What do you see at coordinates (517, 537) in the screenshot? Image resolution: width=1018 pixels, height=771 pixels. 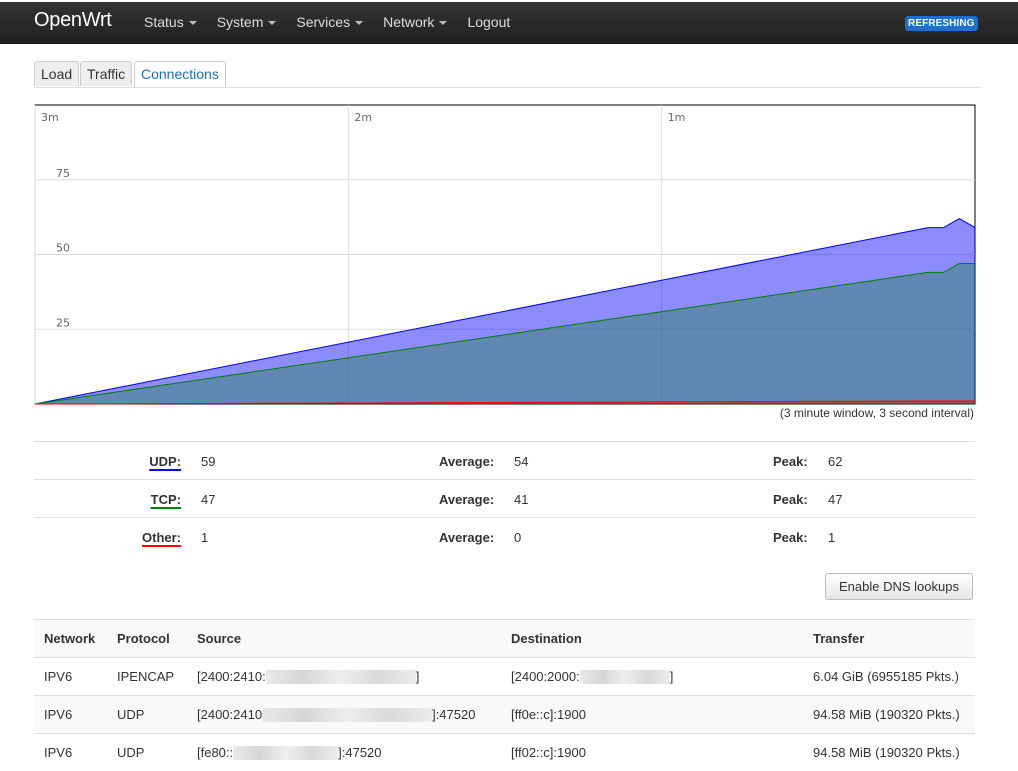 I see `other-average: 0` at bounding box center [517, 537].